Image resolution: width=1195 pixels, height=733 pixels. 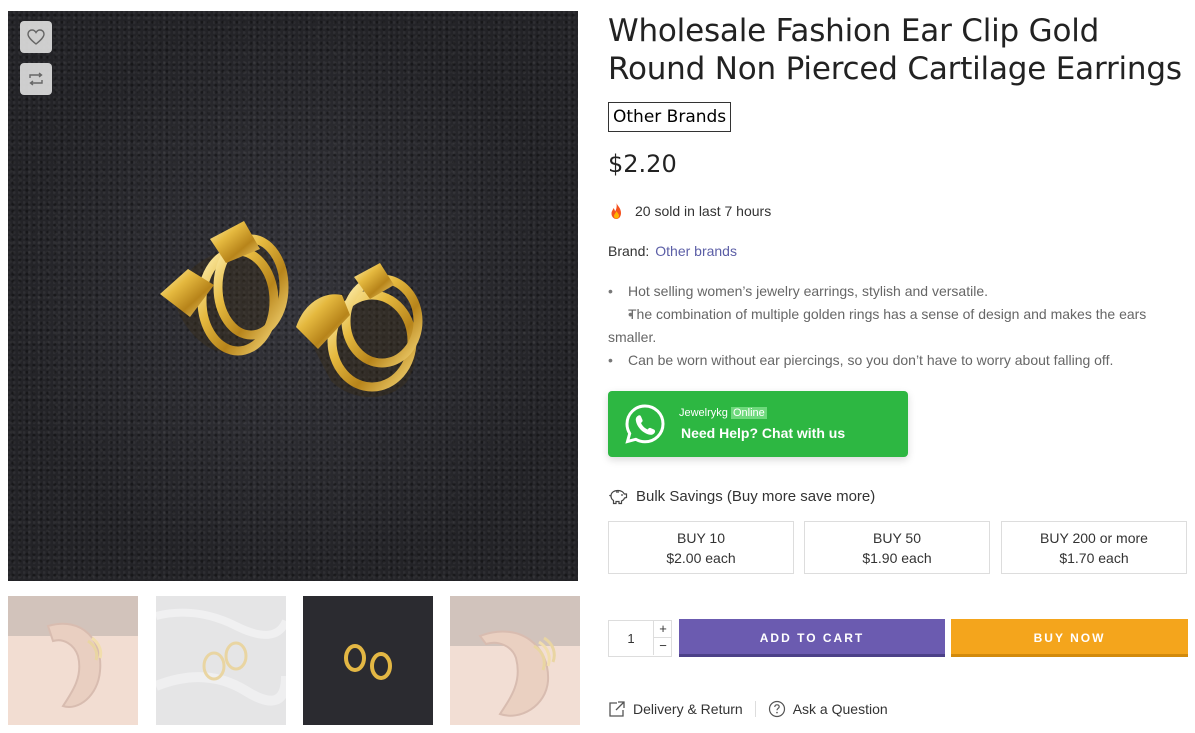 I want to click on compare-arrows-icon, so click(x=36, y=79).